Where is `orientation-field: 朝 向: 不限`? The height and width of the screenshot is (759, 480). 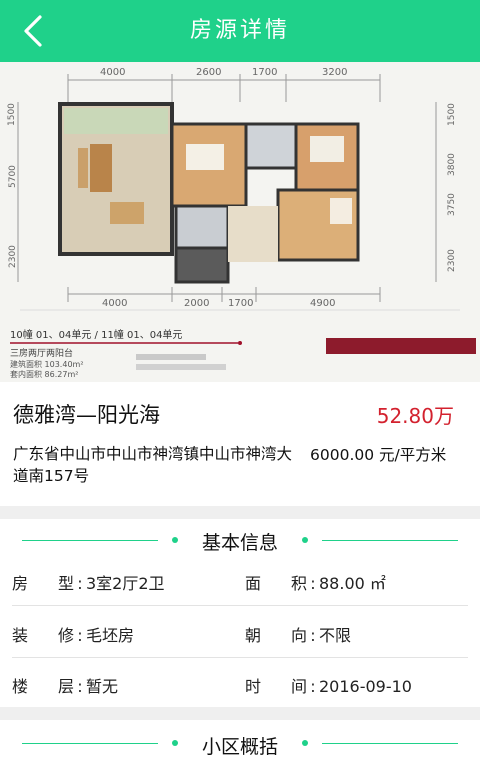
orientation-field: 朝 向: 不限 is located at coordinates (298, 634).